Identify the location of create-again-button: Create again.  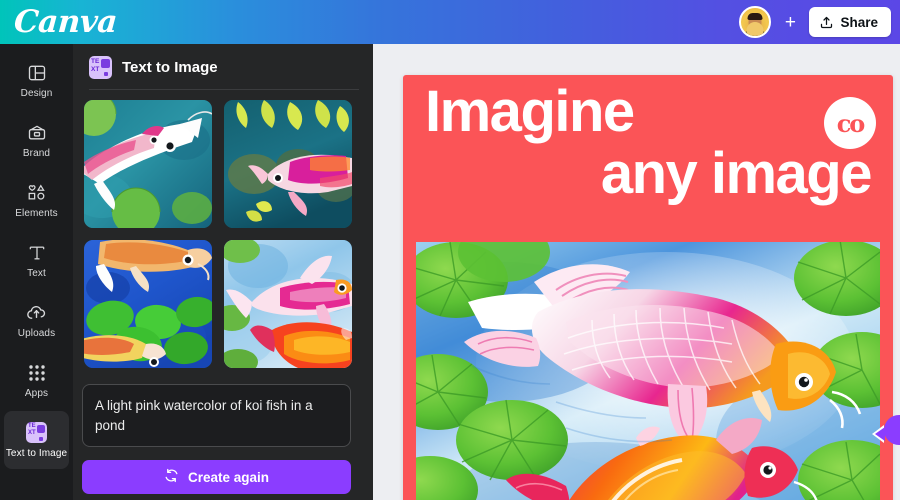
(216, 477).